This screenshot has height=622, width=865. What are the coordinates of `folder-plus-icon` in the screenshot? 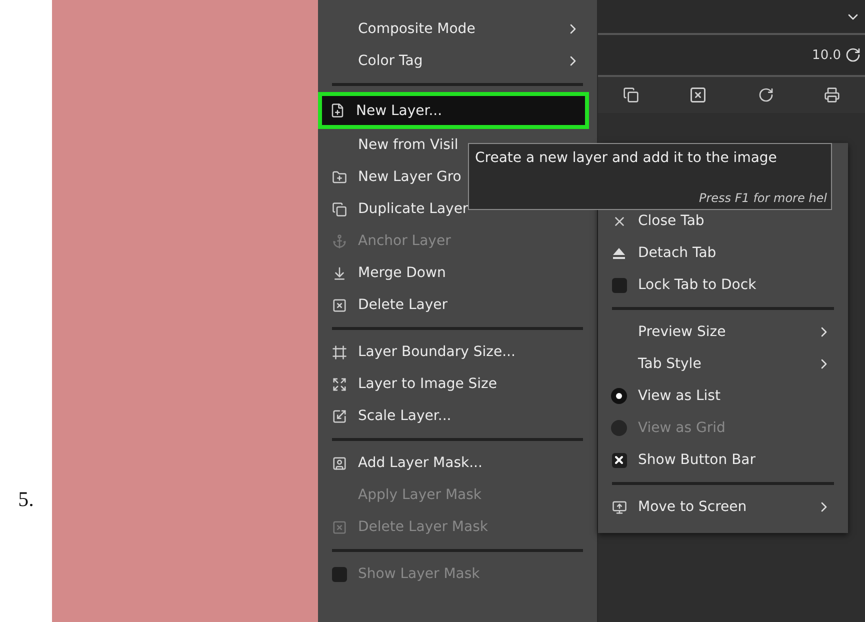 It's located at (339, 177).